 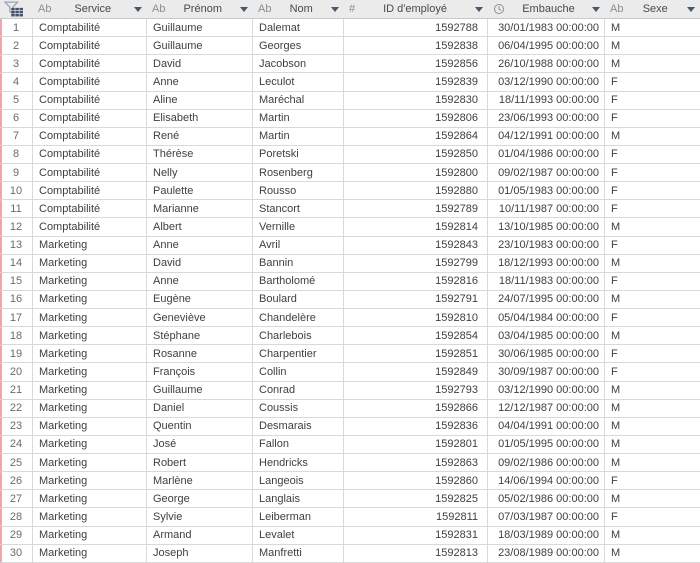 What do you see at coordinates (416, 100) in the screenshot?
I see `cell-id: 1592830` at bounding box center [416, 100].